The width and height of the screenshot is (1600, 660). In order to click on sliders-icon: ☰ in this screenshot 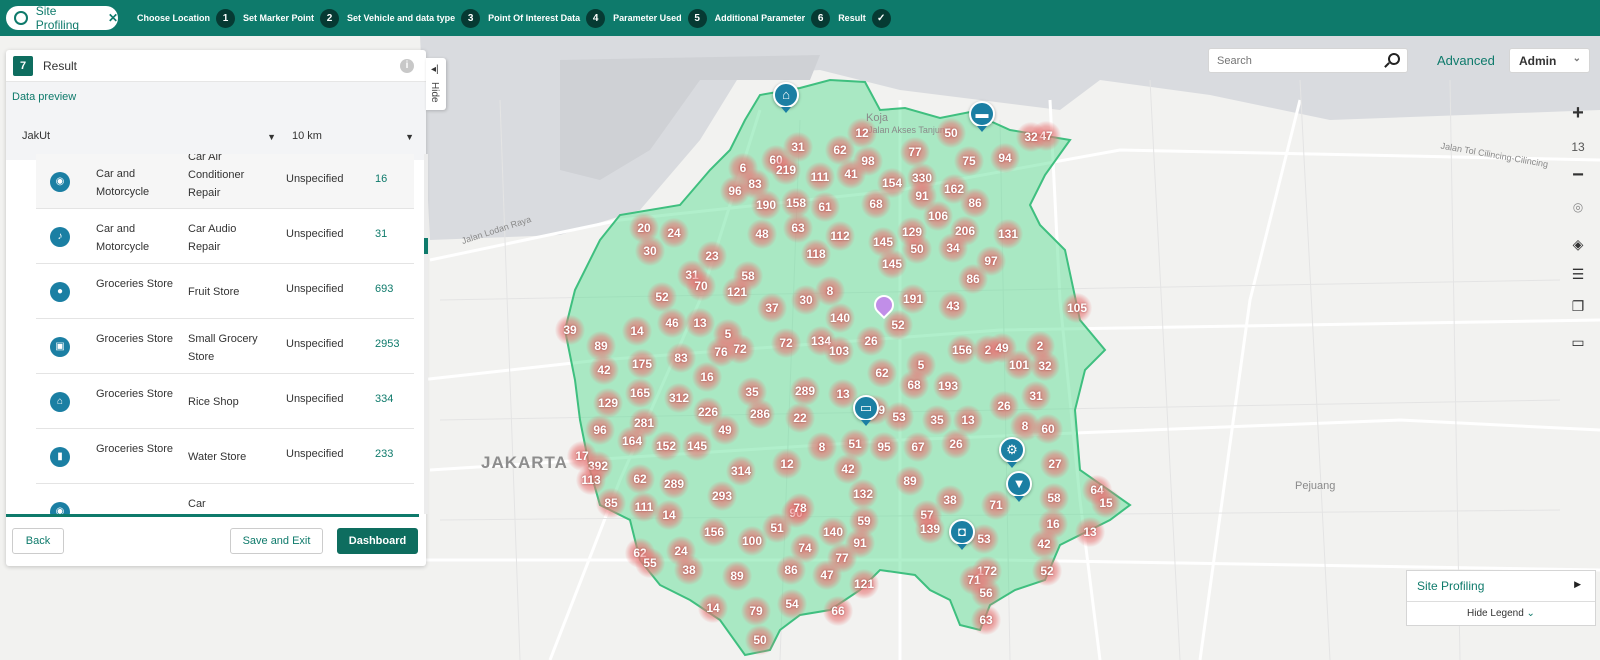, I will do `click(1578, 274)`.